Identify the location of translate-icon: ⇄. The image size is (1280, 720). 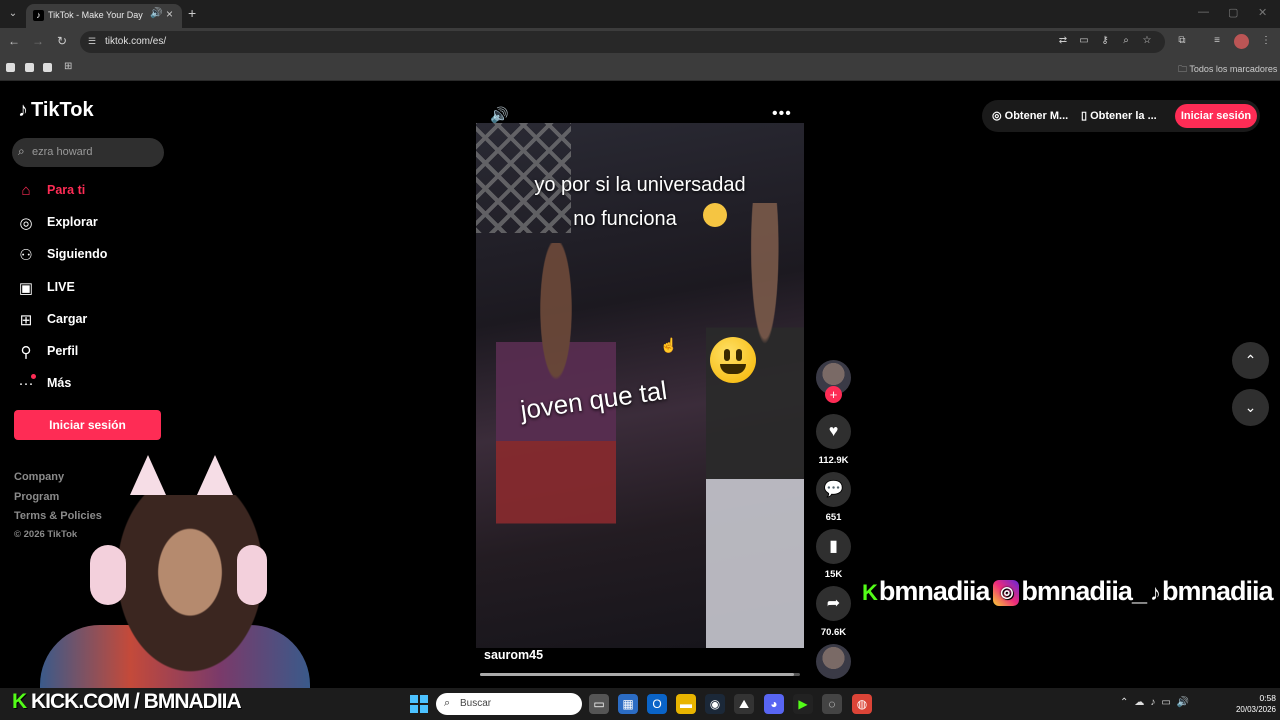
(1063, 40).